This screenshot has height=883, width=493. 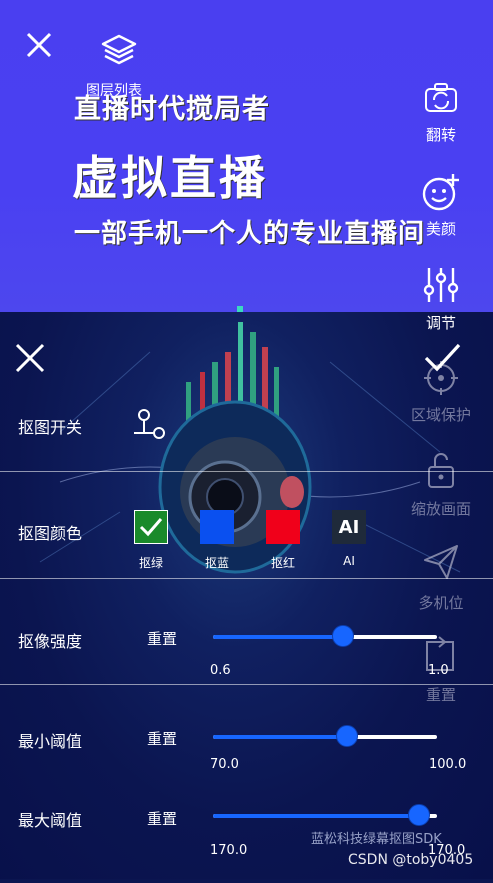 What do you see at coordinates (162, 738) in the screenshot?
I see `min-threshold-reset-button: 重置` at bounding box center [162, 738].